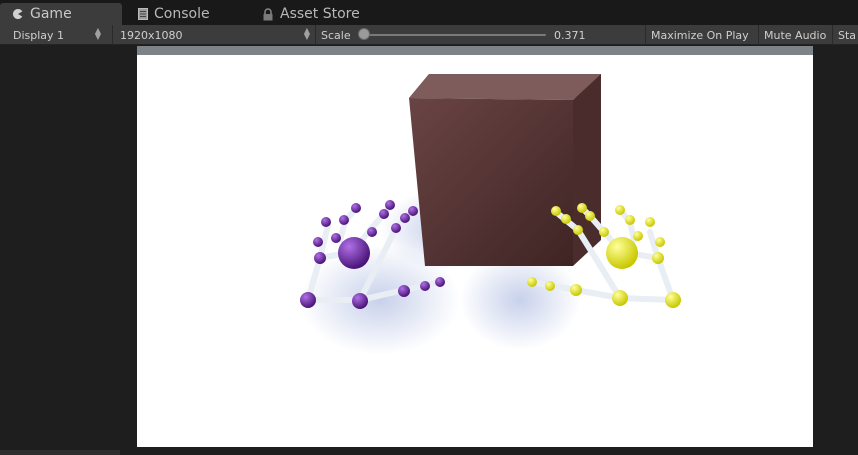 The height and width of the screenshot is (455, 858). I want to click on display-select: Display 1, so click(38, 35).